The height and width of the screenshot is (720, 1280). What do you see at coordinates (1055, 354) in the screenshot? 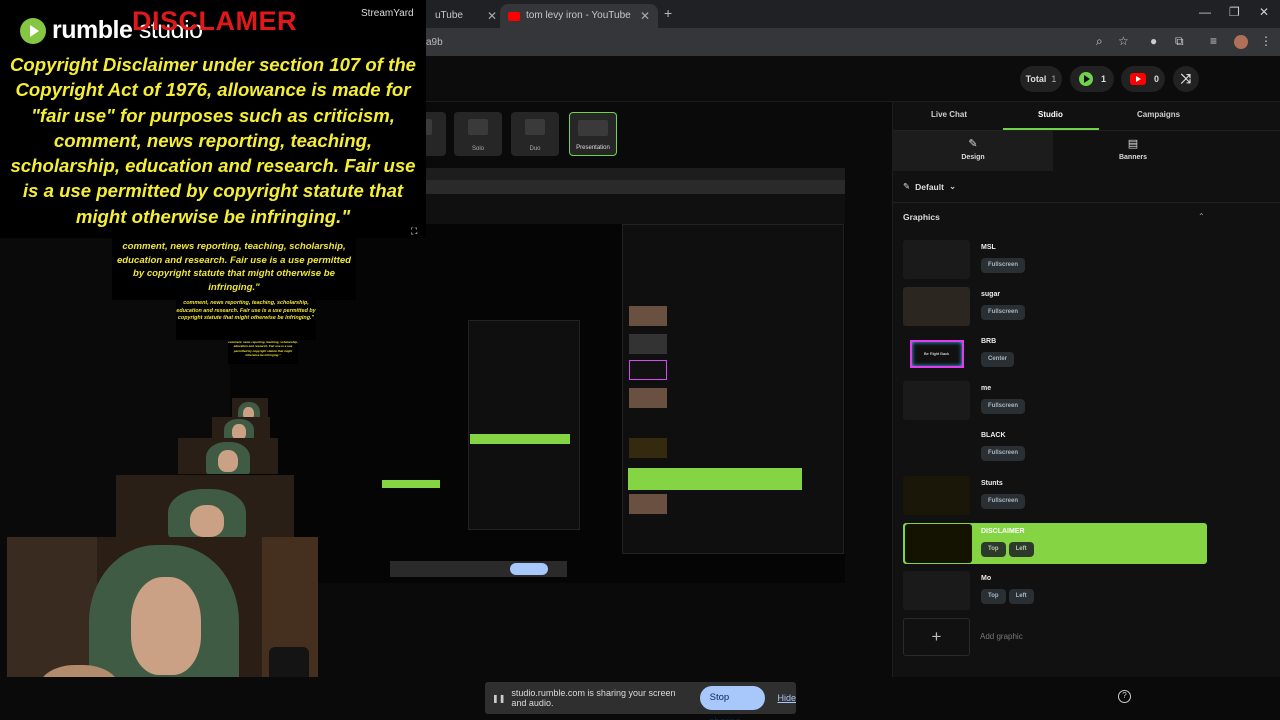
I see `graphic-item-brb: Be Right Back BRB Center` at bounding box center [1055, 354].